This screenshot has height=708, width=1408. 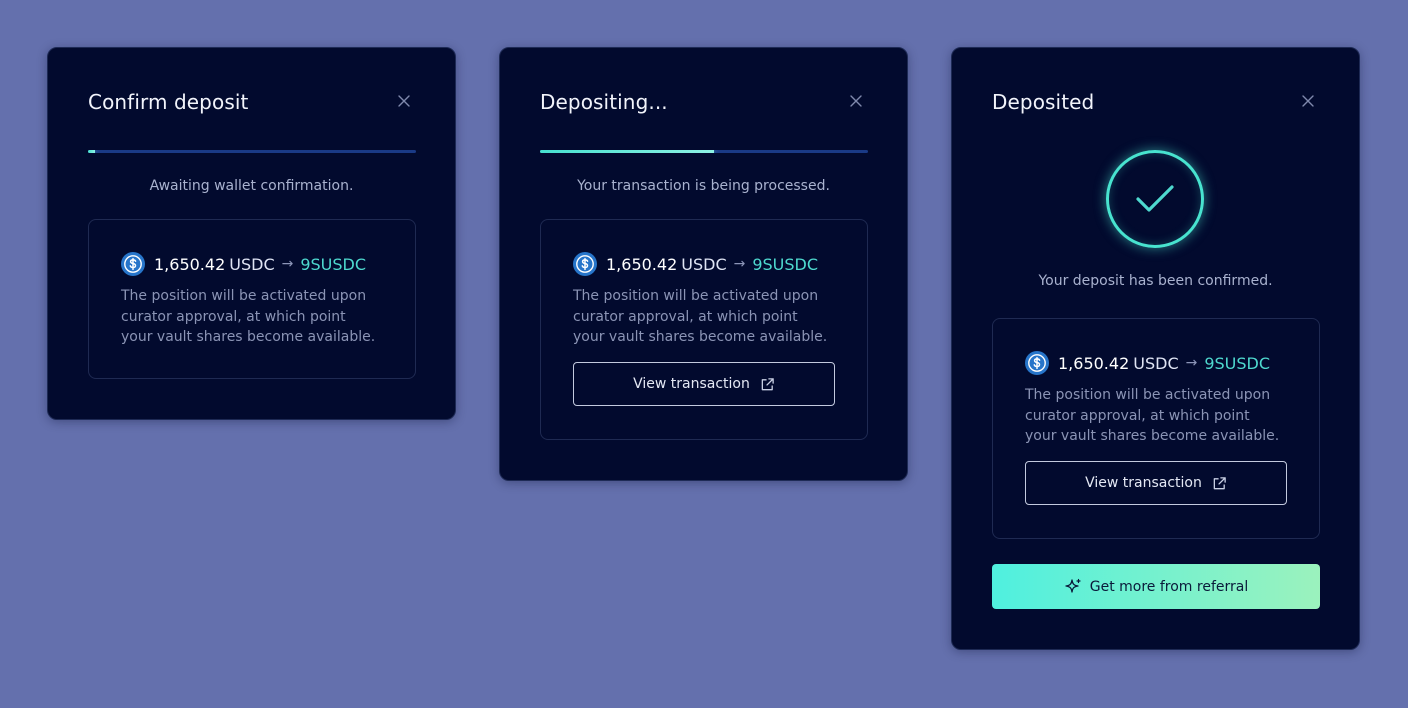 What do you see at coordinates (1155, 281) in the screenshot?
I see `status-text: Your deposit has been confirmed.` at bounding box center [1155, 281].